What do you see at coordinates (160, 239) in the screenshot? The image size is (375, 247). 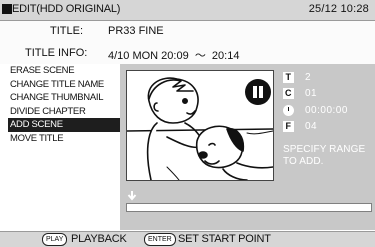 I see `enter-key-icon: ENTER` at bounding box center [160, 239].